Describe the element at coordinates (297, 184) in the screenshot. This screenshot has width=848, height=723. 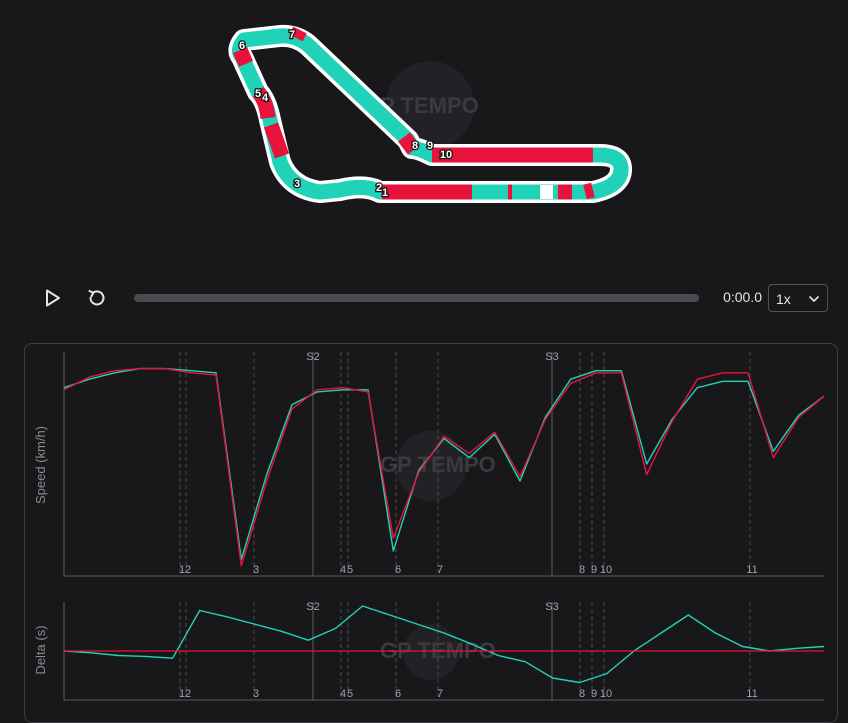
I see `turn-label: 3` at that location.